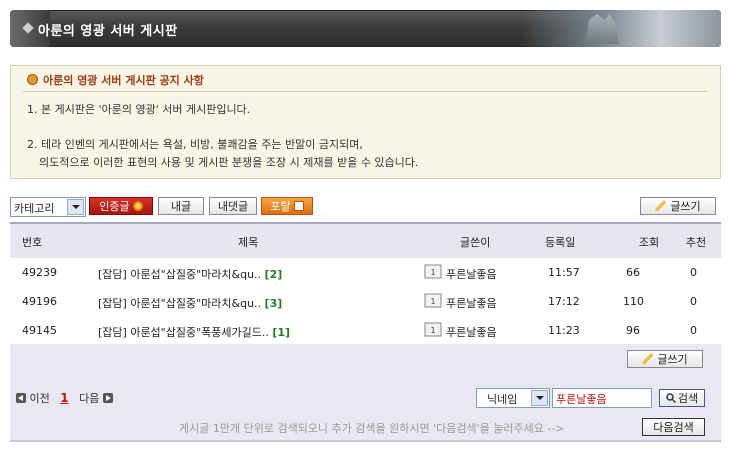 The height and width of the screenshot is (462, 729). I want to click on header-subject: 제목, so click(248, 242).